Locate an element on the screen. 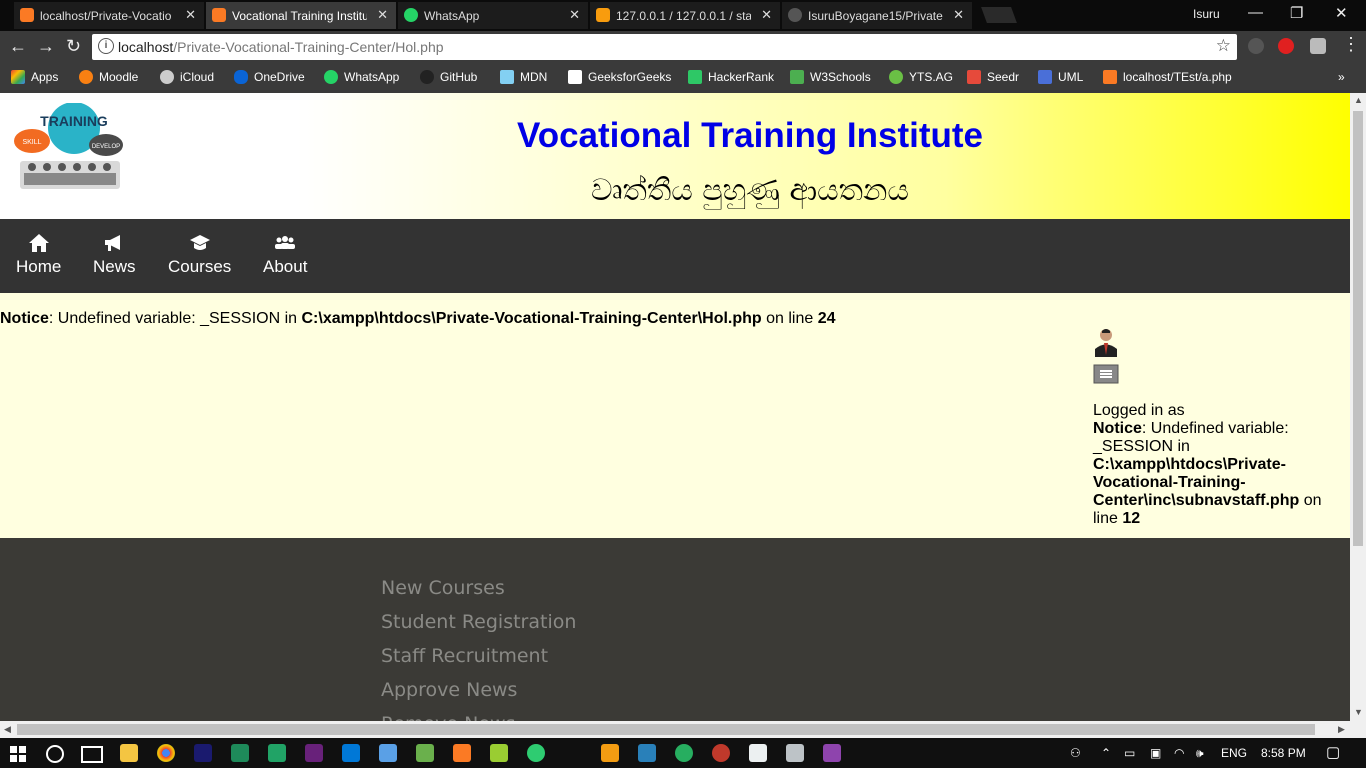 This screenshot has height=768, width=1366. scroll-up-icon: ▲ is located at coordinates (1358, 100).